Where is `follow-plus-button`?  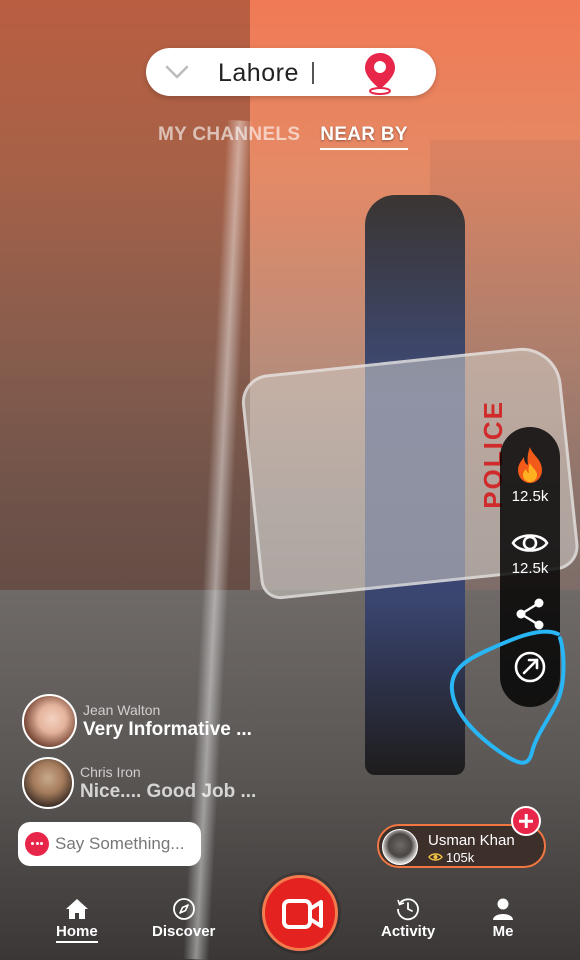
follow-plus-button is located at coordinates (526, 821).